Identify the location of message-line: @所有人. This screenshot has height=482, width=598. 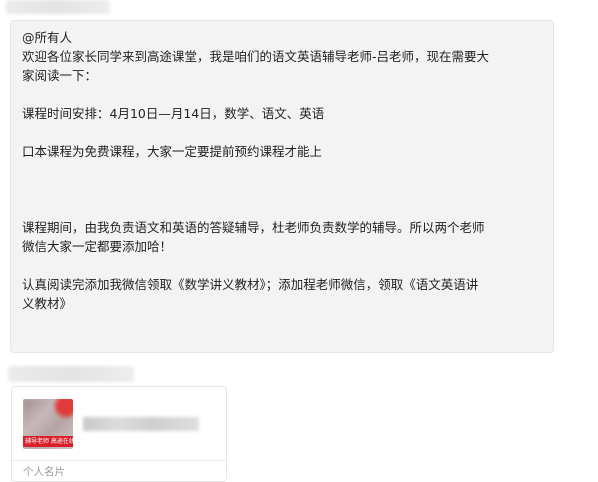
(47, 37).